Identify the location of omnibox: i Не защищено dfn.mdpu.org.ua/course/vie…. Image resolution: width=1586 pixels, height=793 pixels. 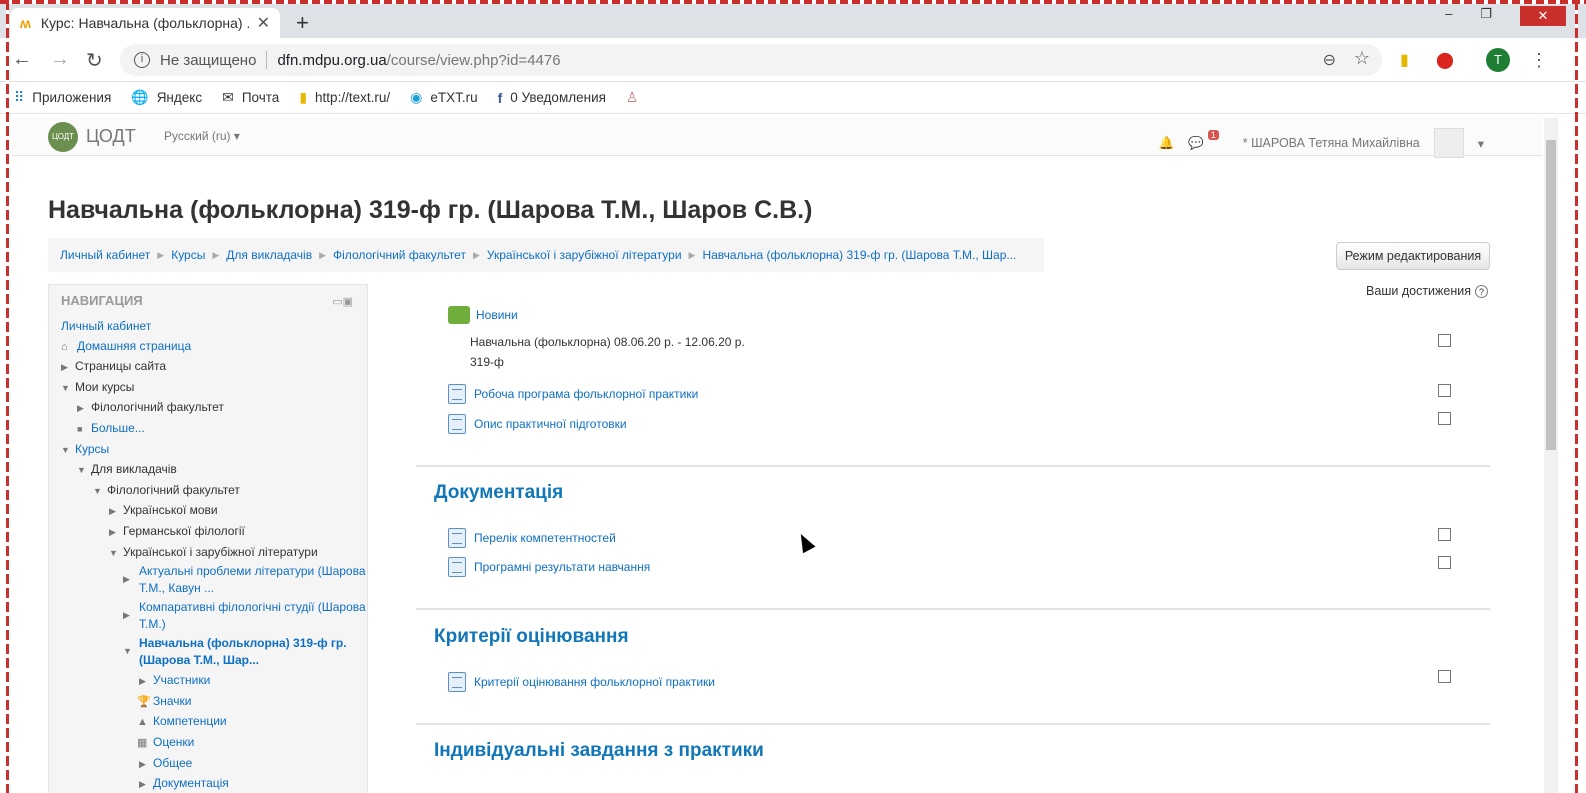
(751, 60).